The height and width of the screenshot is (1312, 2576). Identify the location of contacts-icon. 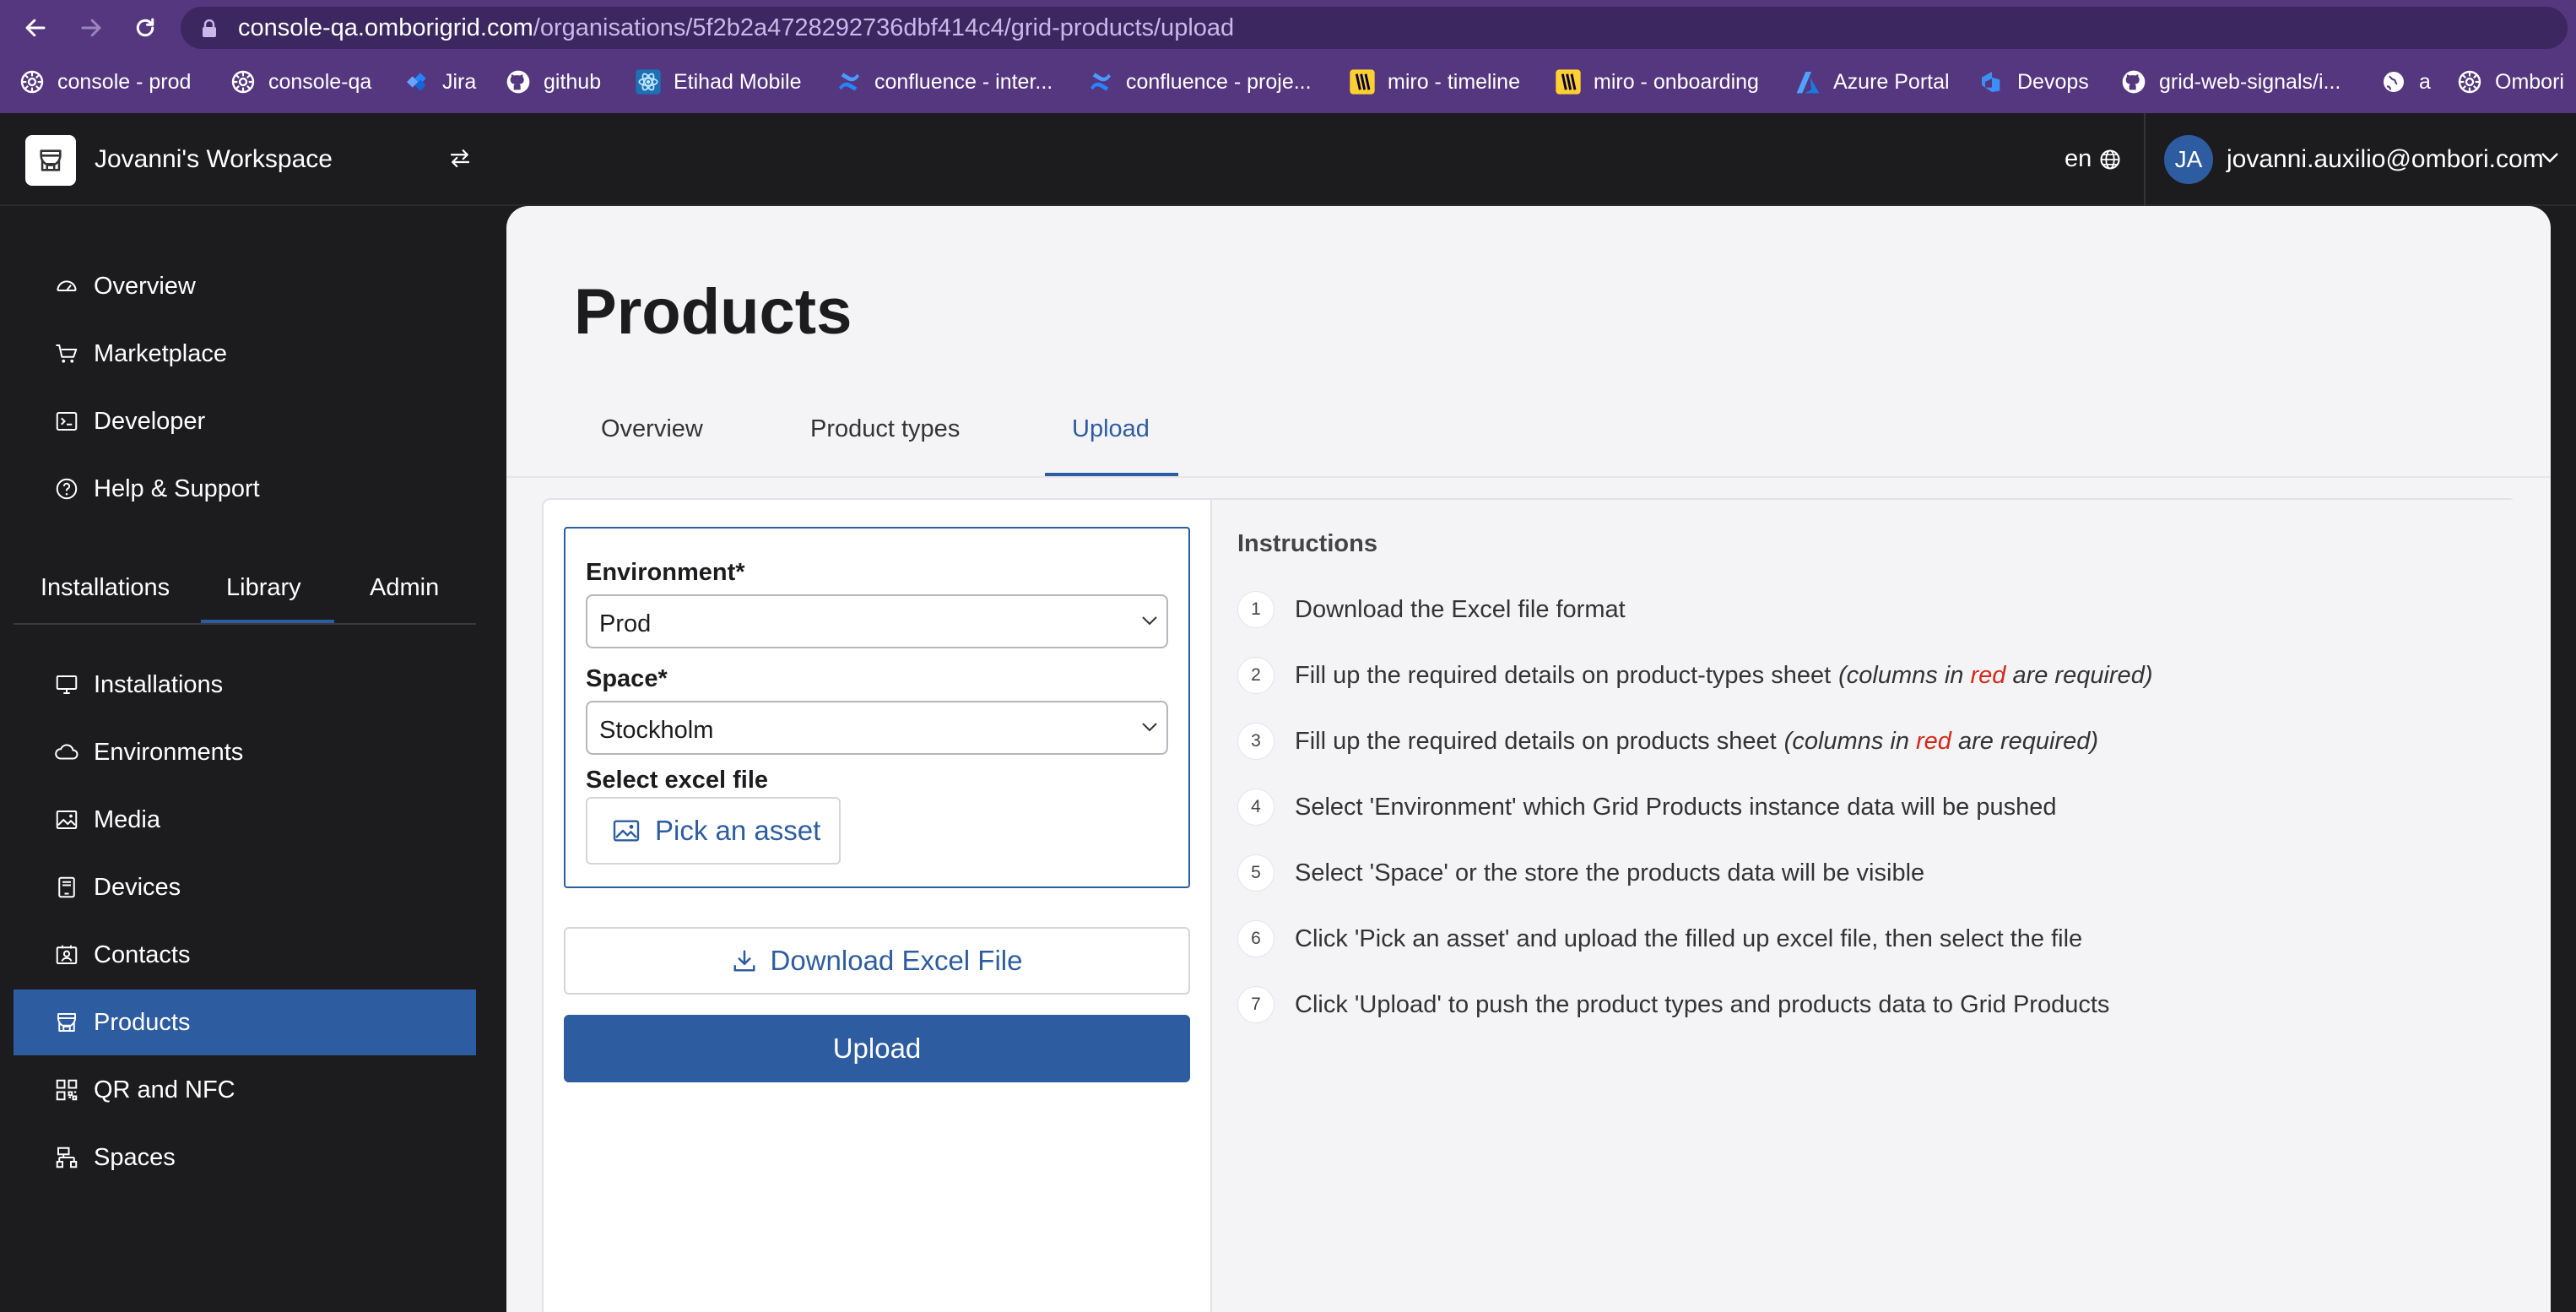
(66, 955).